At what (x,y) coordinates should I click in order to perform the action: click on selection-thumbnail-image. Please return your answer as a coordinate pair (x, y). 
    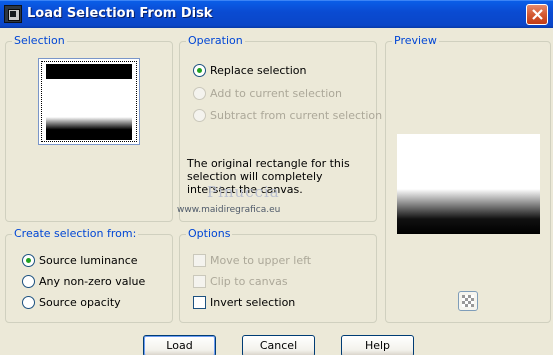
    Looking at the image, I should click on (89, 101).